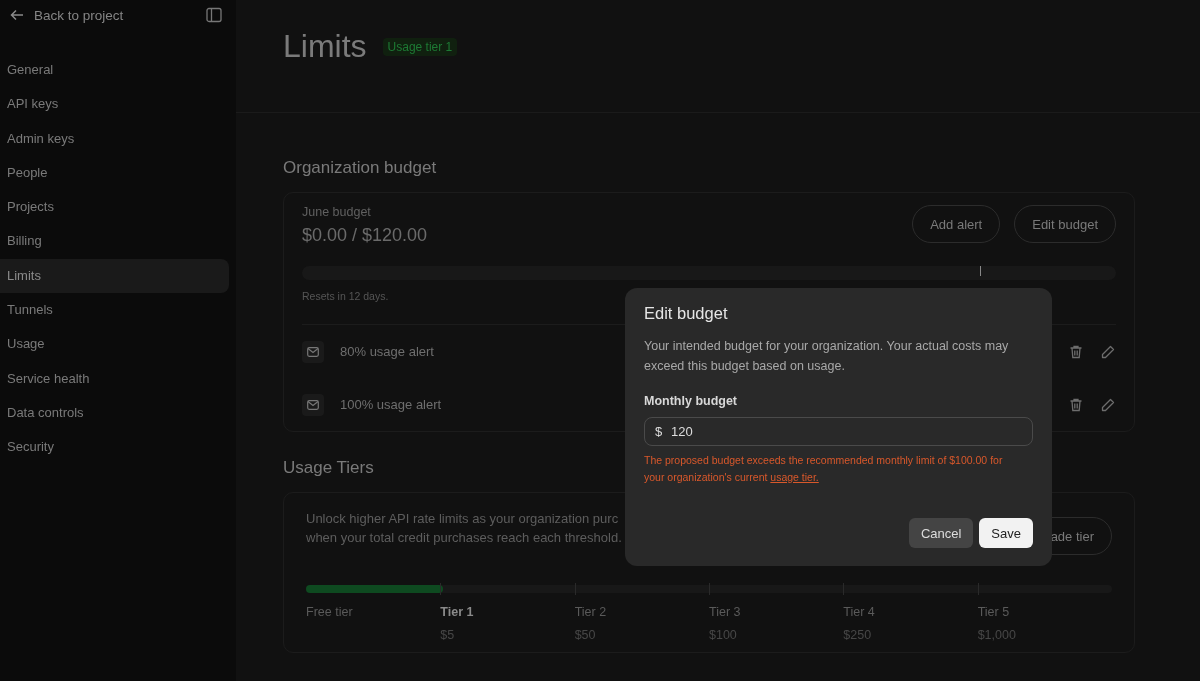 The width and height of the screenshot is (1200, 681). I want to click on tier-name: Tier 3, so click(725, 612).